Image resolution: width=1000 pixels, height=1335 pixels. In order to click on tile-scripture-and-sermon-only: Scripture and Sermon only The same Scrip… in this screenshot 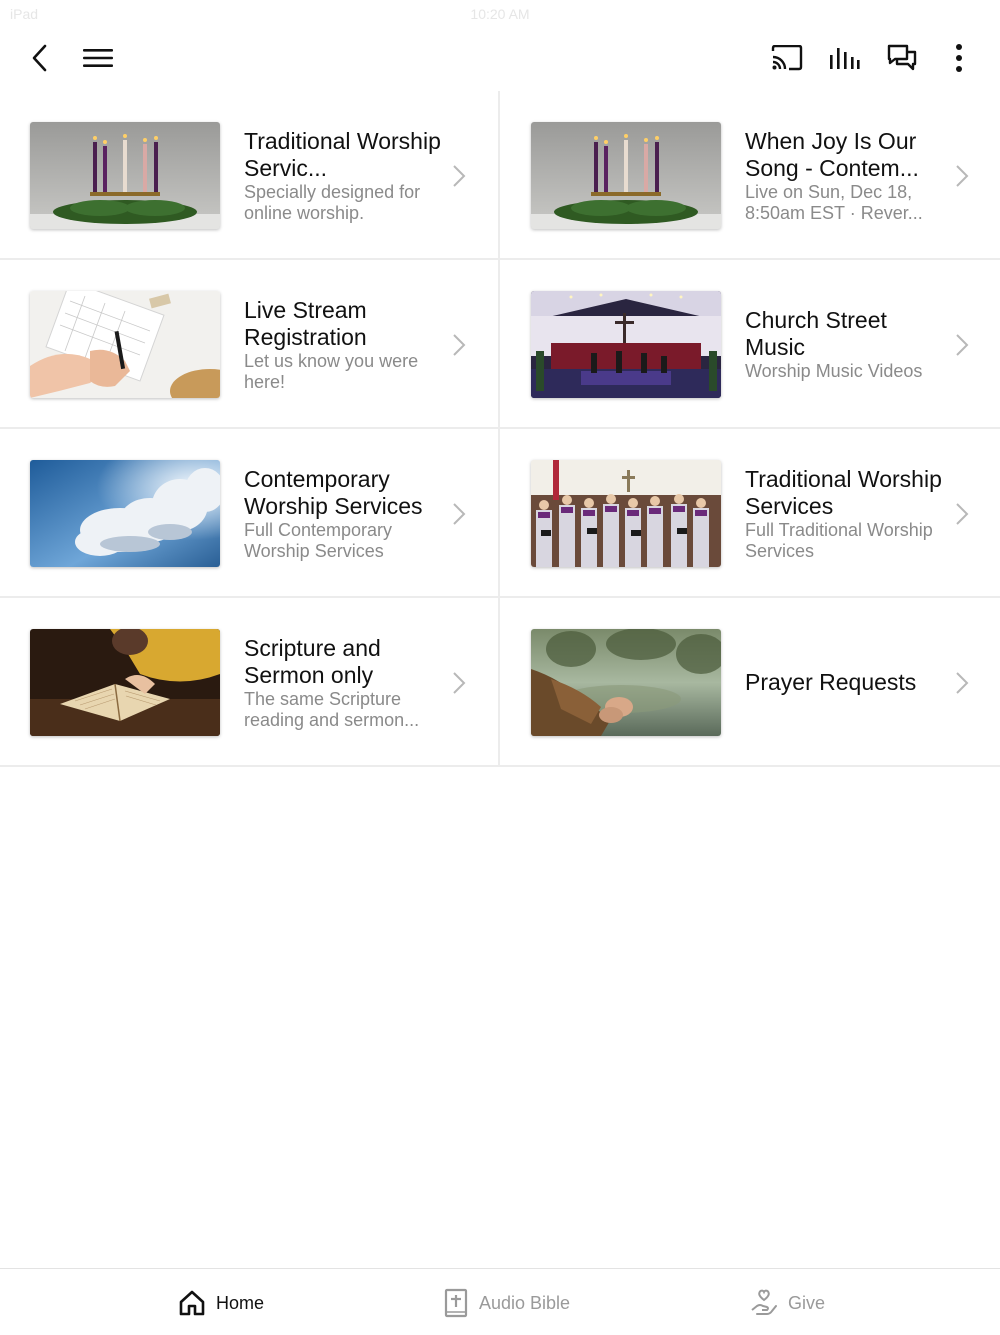, I will do `click(250, 682)`.